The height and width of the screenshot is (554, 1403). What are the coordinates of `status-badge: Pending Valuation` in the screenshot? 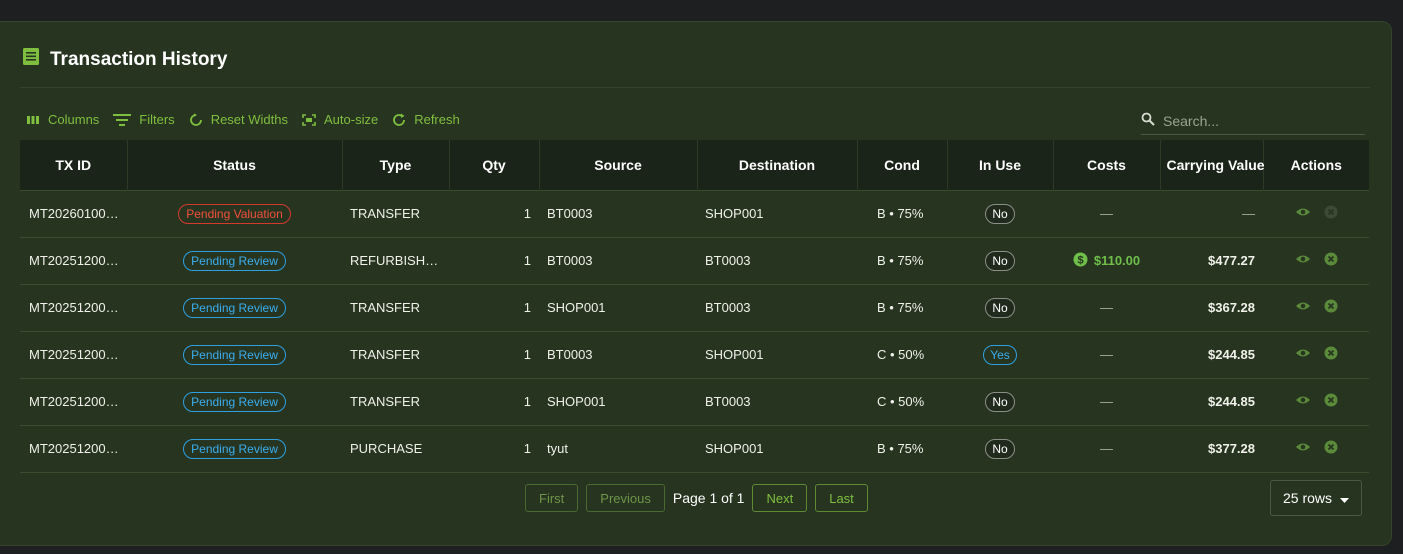 It's located at (234, 213).